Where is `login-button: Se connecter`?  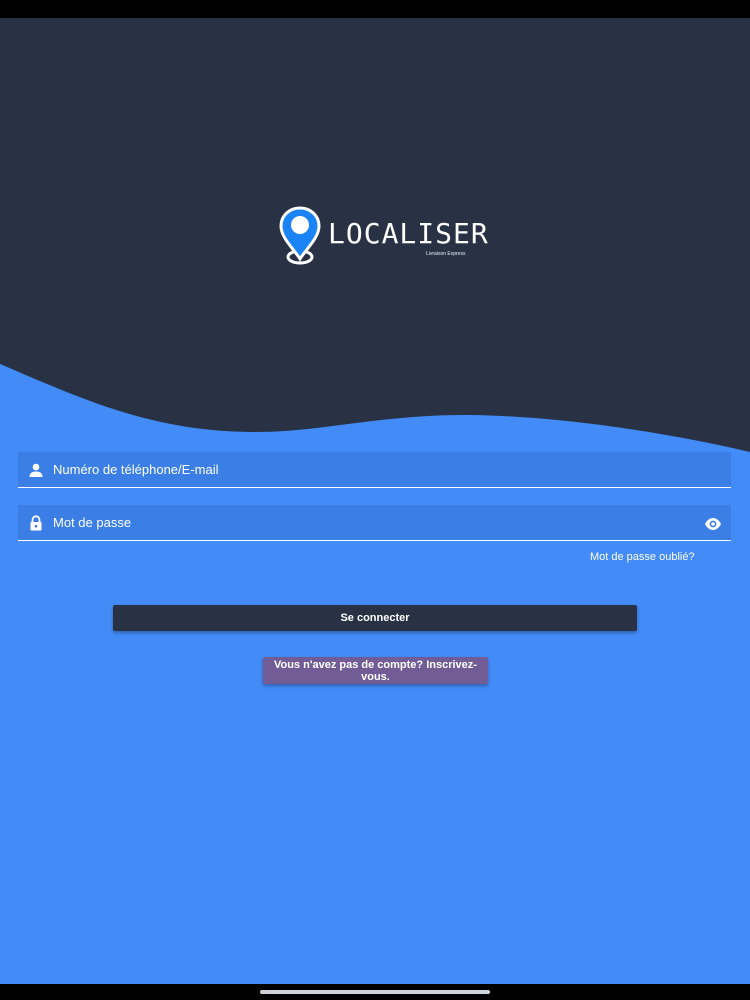 login-button: Se connecter is located at coordinates (375, 618).